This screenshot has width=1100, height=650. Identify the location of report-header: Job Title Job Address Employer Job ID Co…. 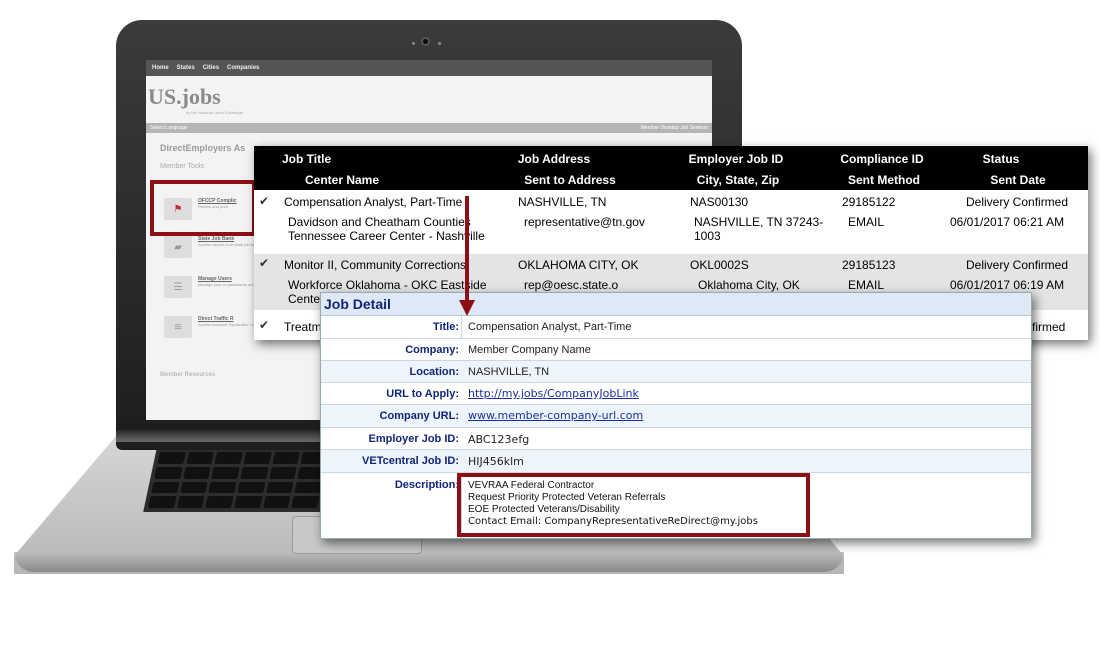
(671, 168).